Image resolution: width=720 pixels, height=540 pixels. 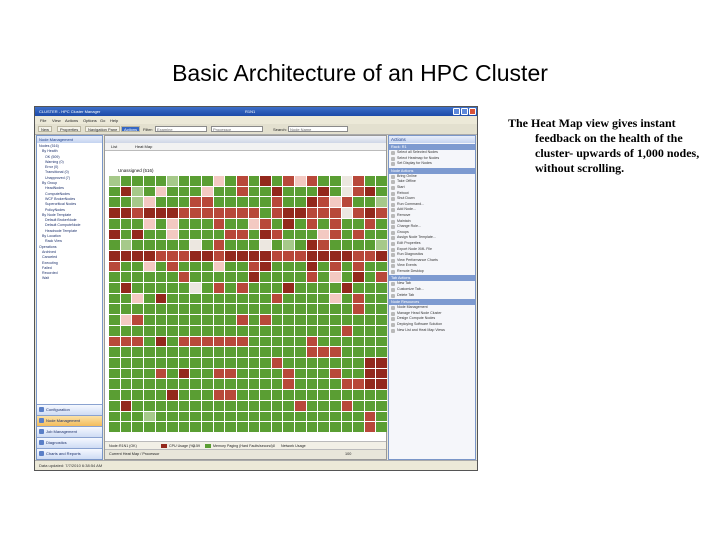 What do you see at coordinates (69, 420) in the screenshot?
I see `nav-node-management: Node Management` at bounding box center [69, 420].